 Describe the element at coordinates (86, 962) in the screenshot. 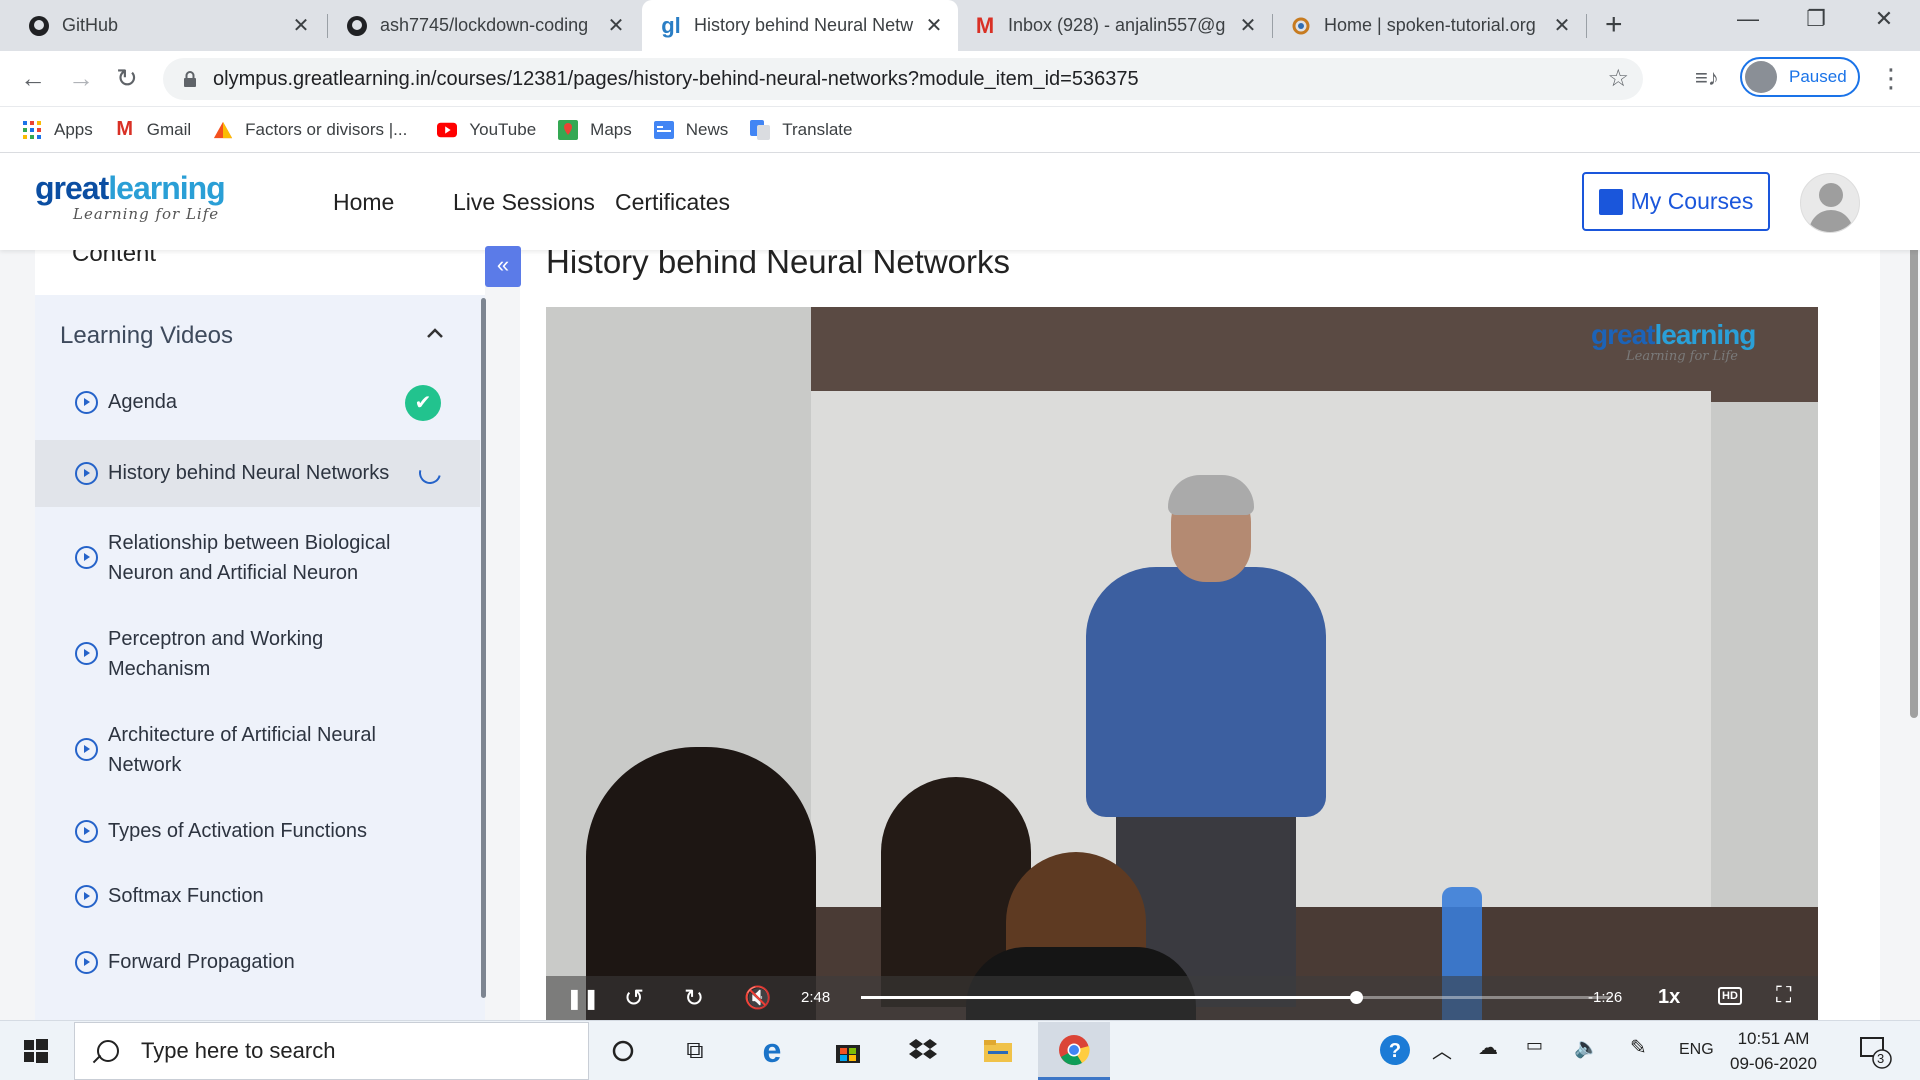

I see `play-circle-icon` at that location.